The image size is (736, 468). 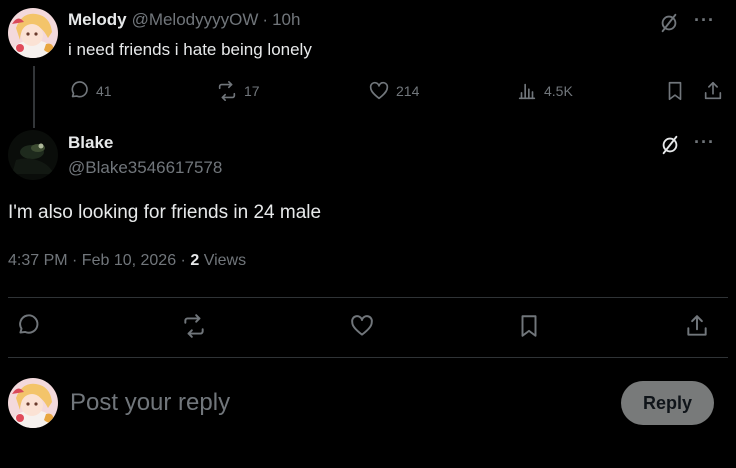 I want to click on reply-count: 41, so click(x=104, y=91).